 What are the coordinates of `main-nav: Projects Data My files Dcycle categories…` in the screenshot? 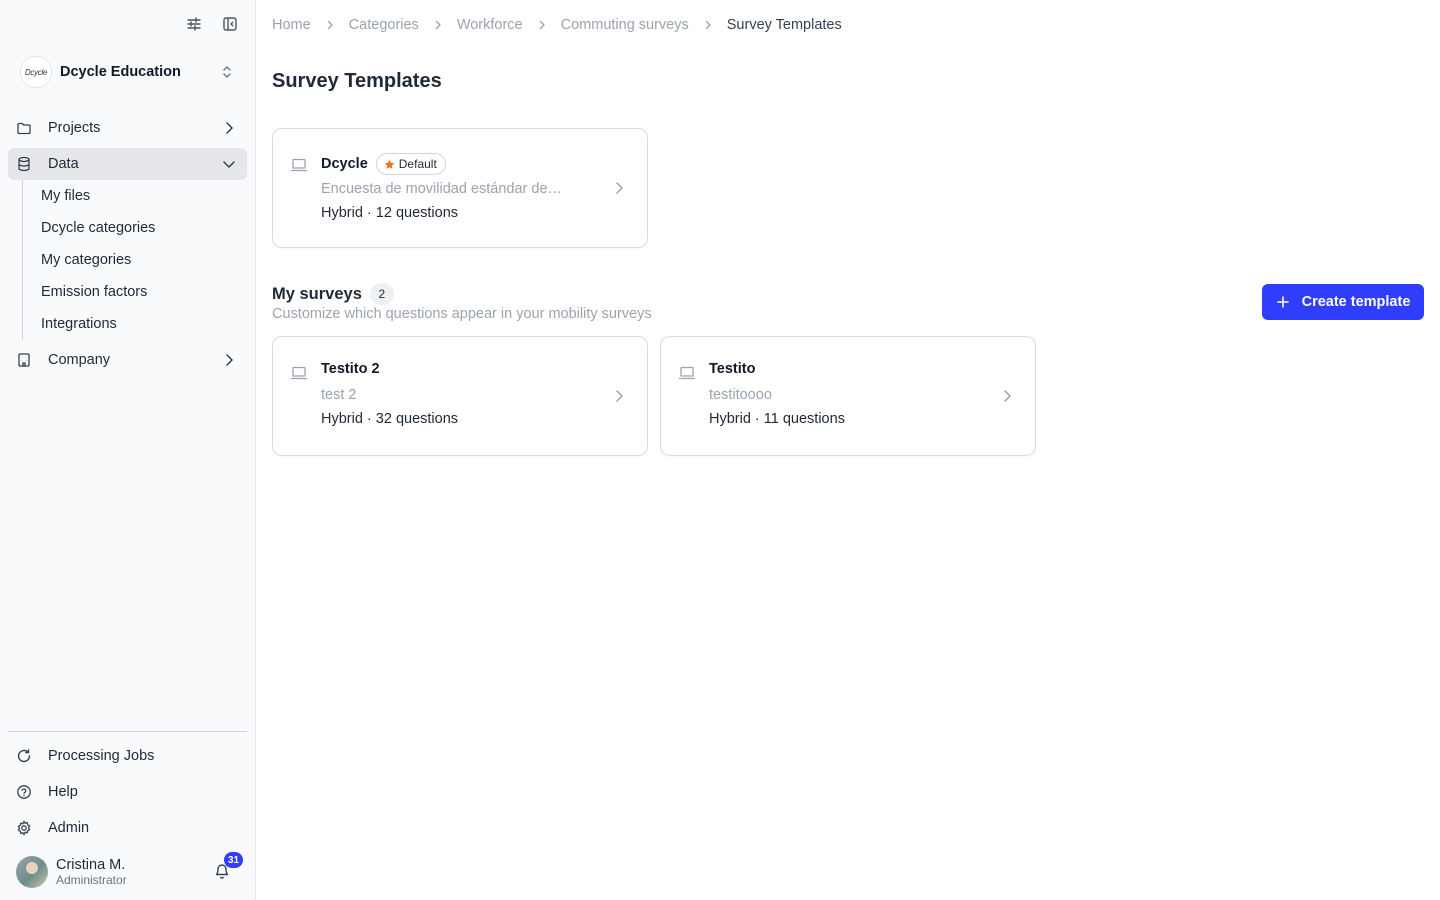 It's located at (127, 246).